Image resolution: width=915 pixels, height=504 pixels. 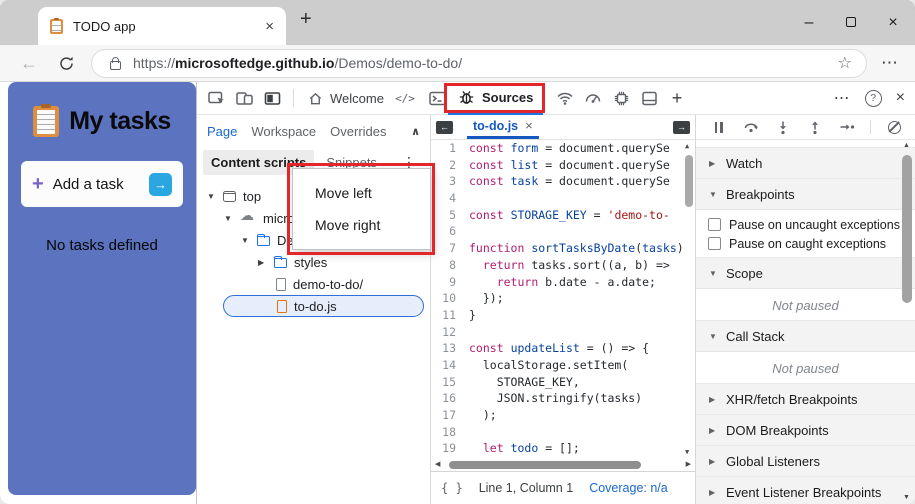 I want to click on help-icon: ?, so click(x=873, y=98).